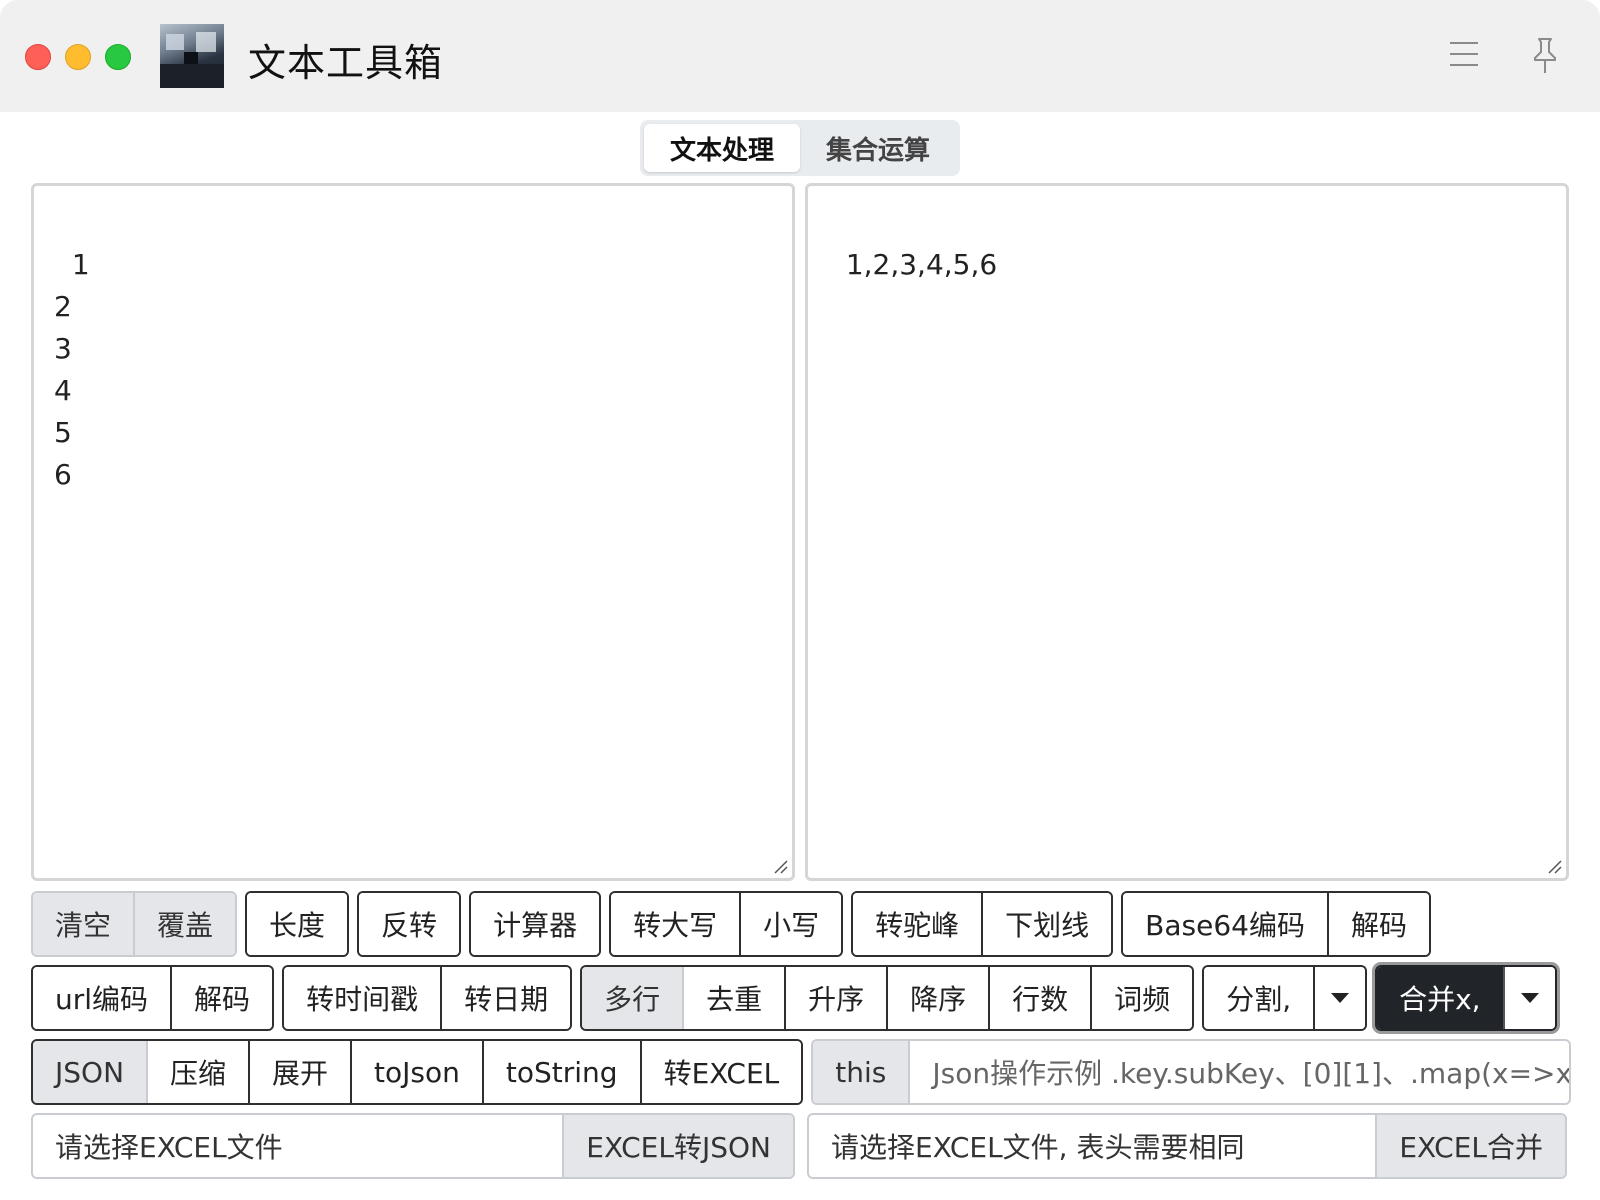 The width and height of the screenshot is (1600, 1200). Describe the element at coordinates (735, 998) in the screenshot. I see `dedupe-button: 去重` at that location.